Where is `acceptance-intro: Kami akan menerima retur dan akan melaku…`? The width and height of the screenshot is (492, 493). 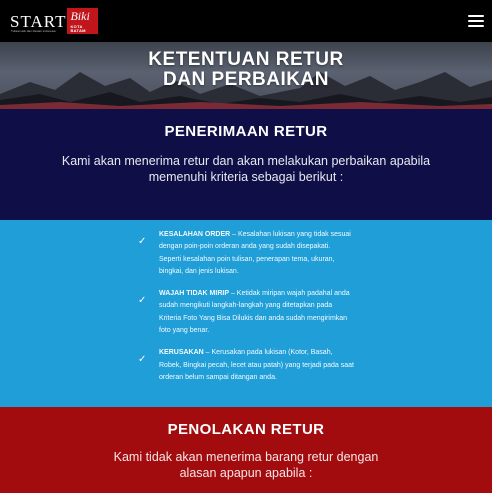
acceptance-intro: Kami akan menerima retur dan akan melaku… is located at coordinates (246, 169).